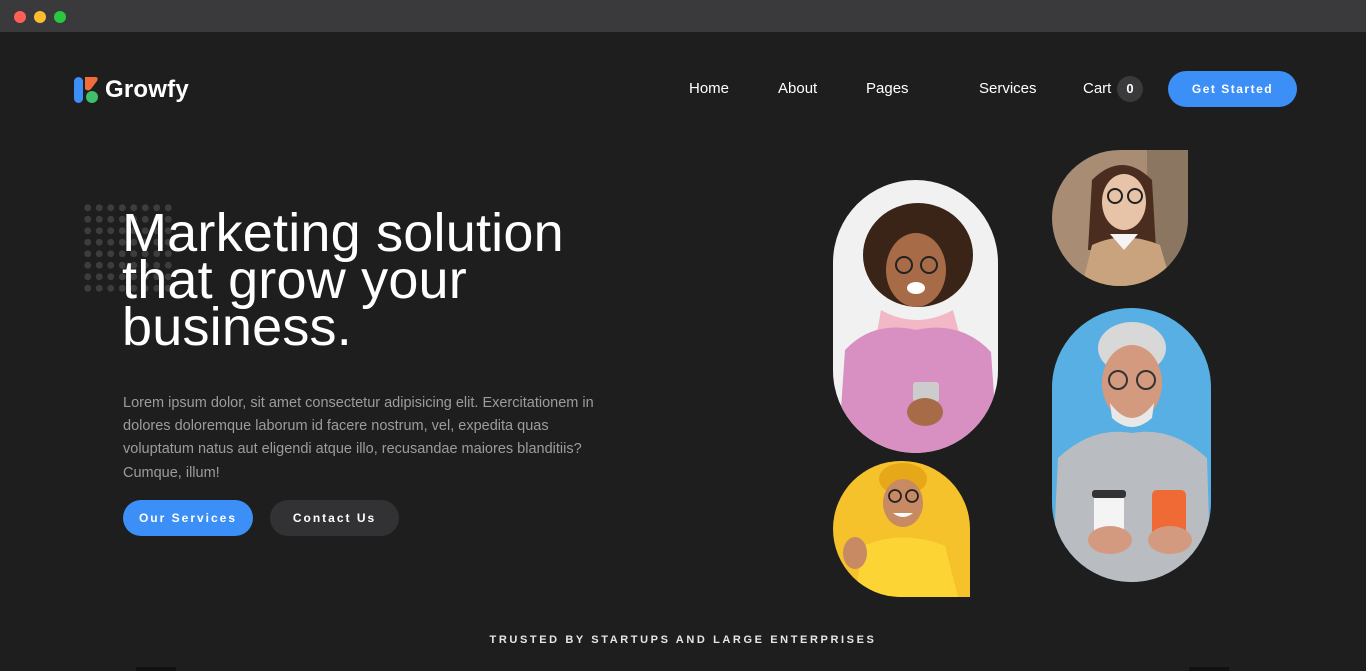 This screenshot has height=671, width=1366. Describe the element at coordinates (1120, 218) in the screenshot. I see `woman-with-glasses-photo` at that location.